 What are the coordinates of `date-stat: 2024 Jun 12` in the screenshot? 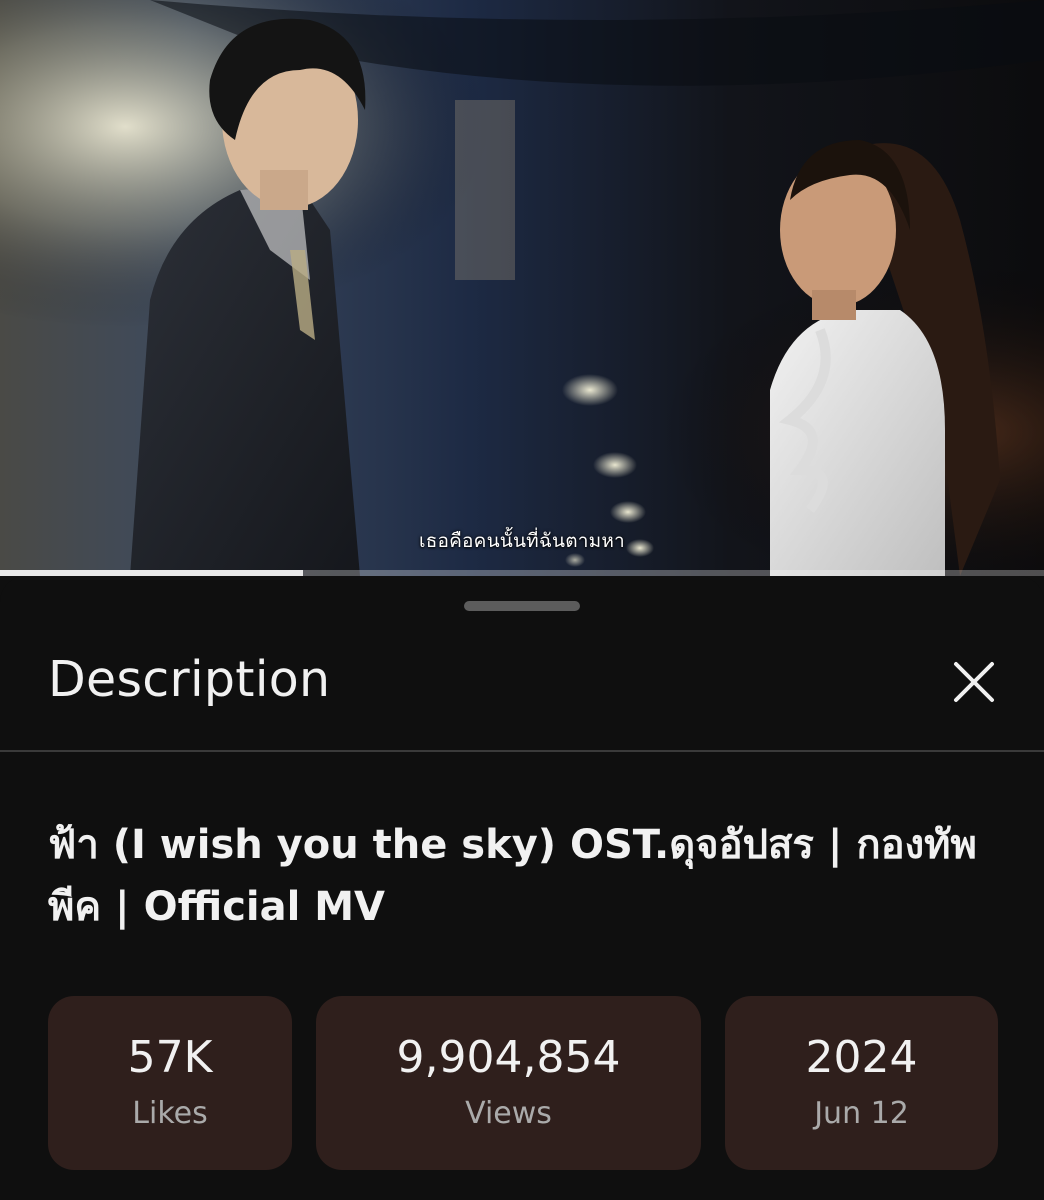 It's located at (861, 1083).